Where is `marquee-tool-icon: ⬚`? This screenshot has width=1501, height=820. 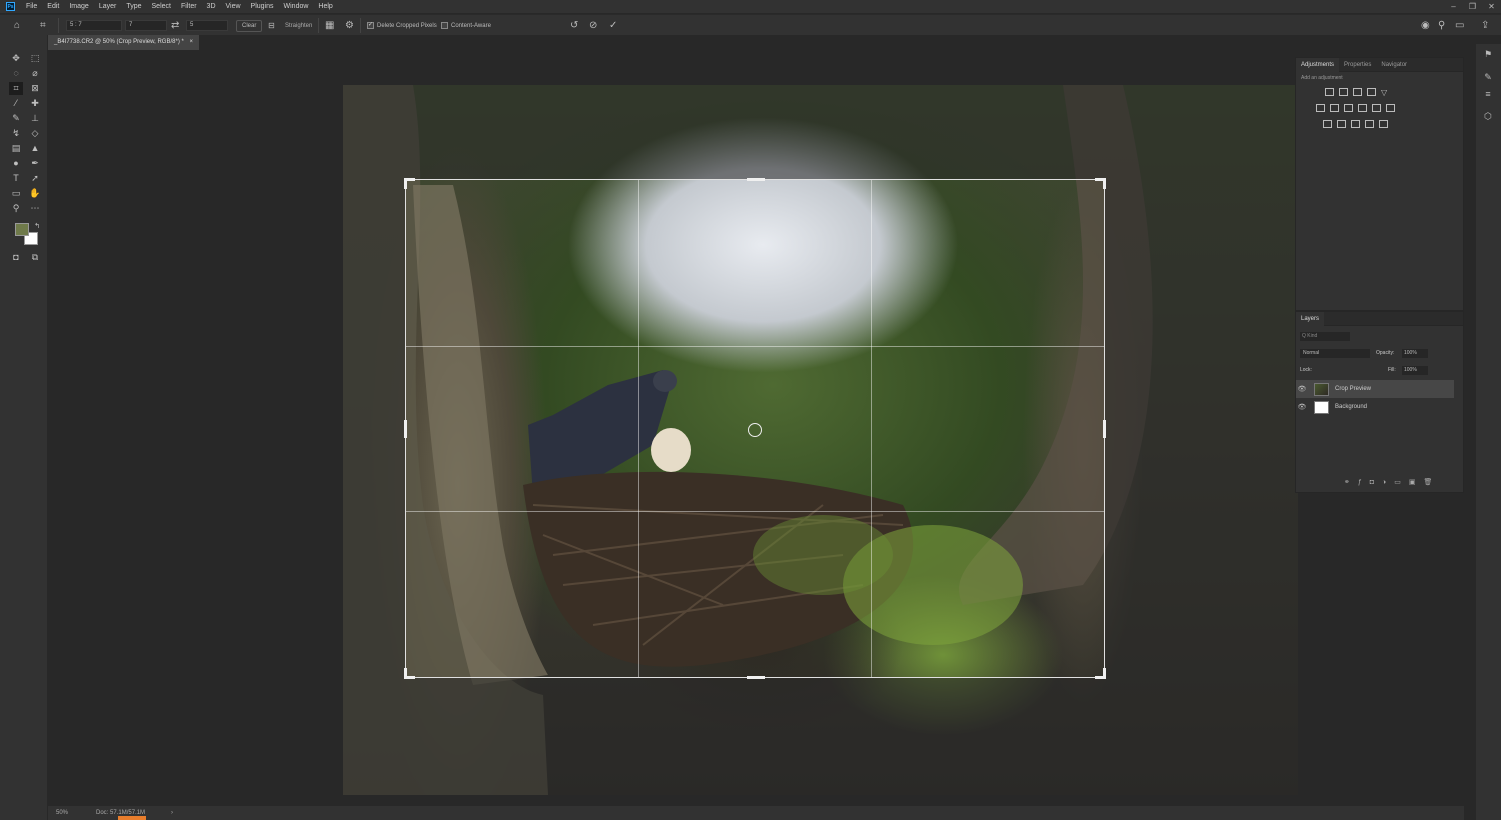 marquee-tool-icon: ⬚ is located at coordinates (35, 58).